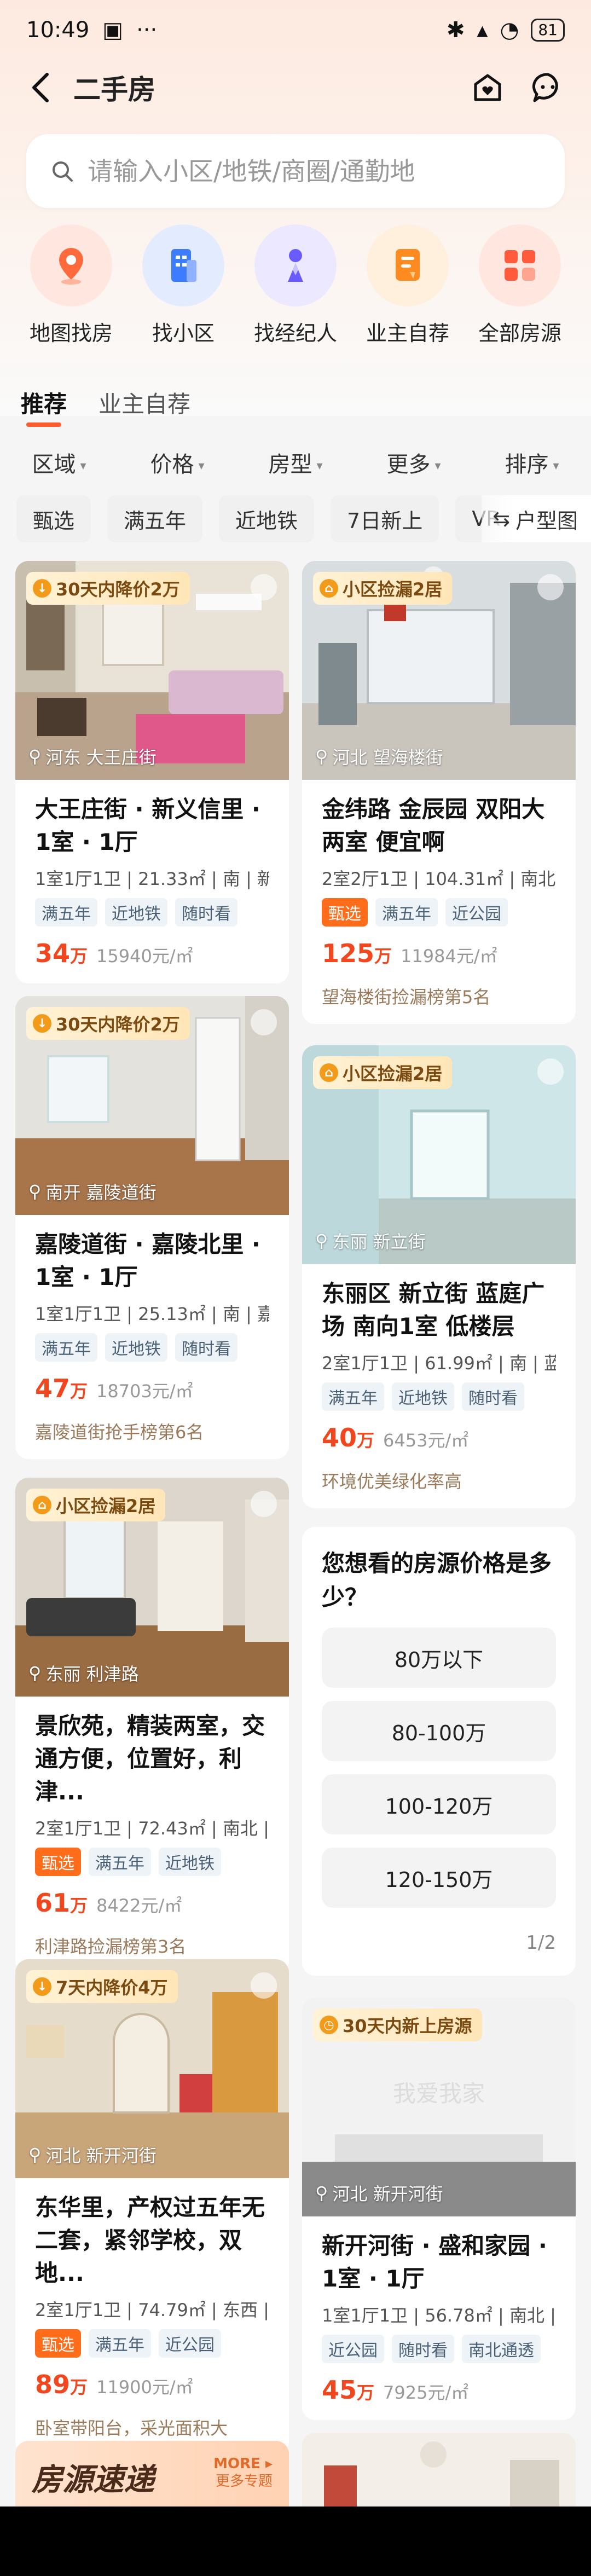 The height and width of the screenshot is (2576, 591). Describe the element at coordinates (71, 333) in the screenshot. I see `quick-label: 地图找房` at that location.